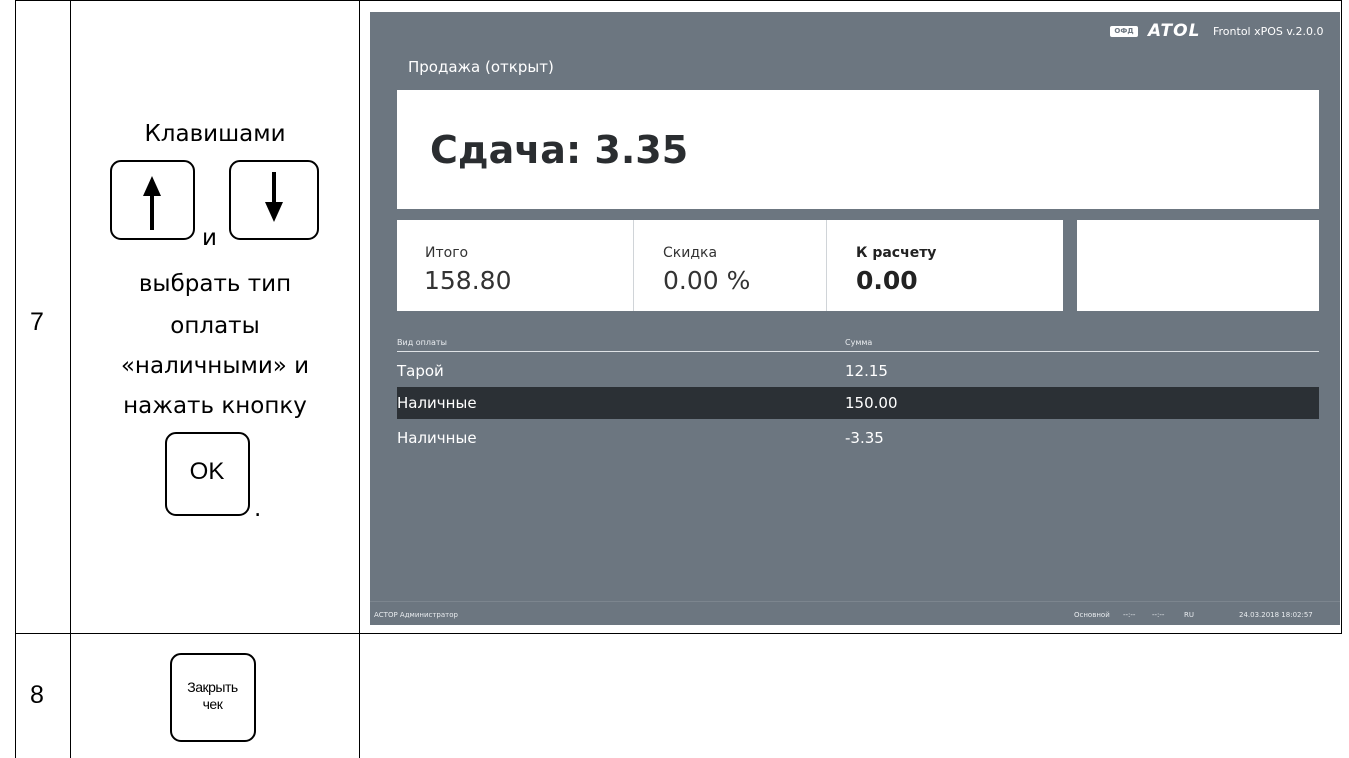 The image size is (1349, 758). What do you see at coordinates (1174, 31) in the screenshot?
I see `atol-logo: ATOL` at bounding box center [1174, 31].